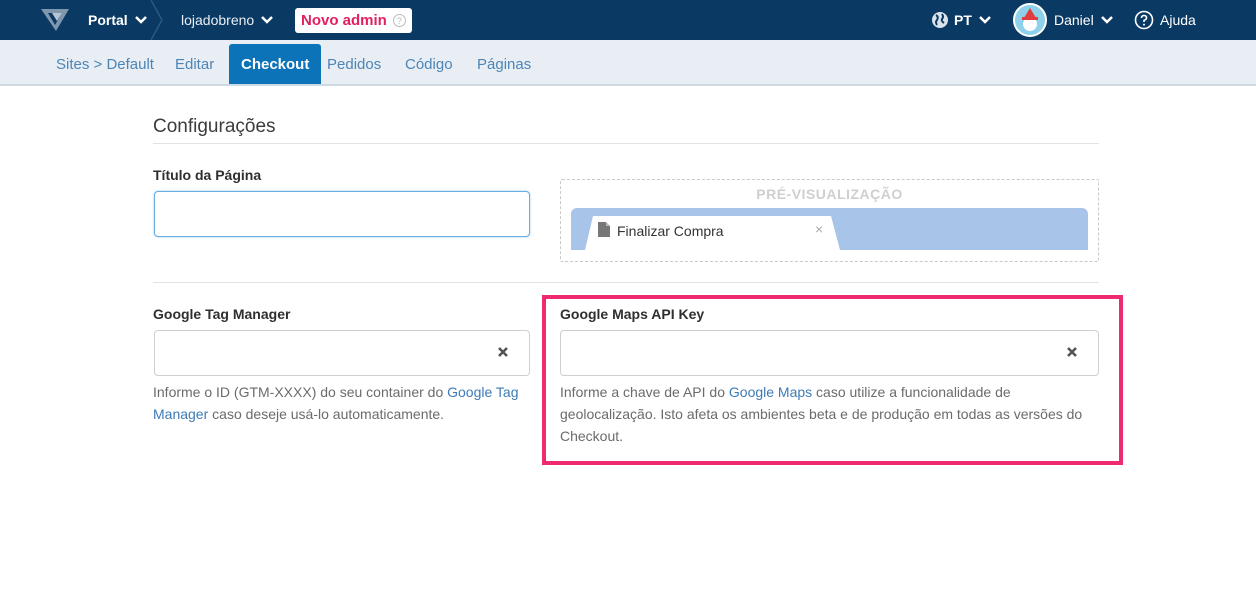 This screenshot has width=1256, height=612. I want to click on close-icon: ×, so click(819, 229).